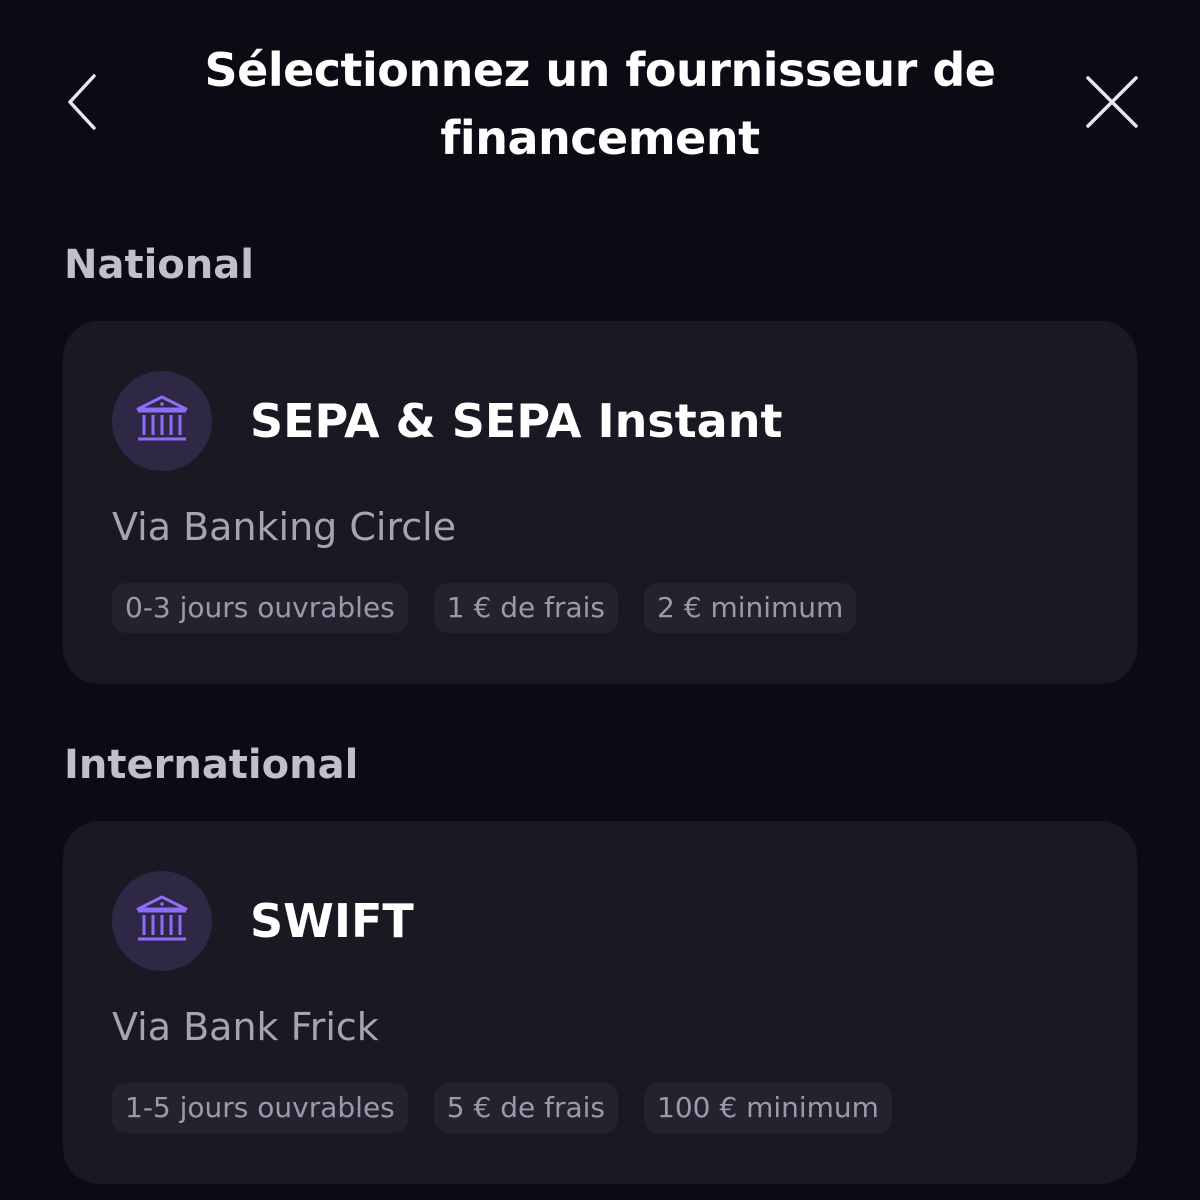 Image resolution: width=1200 pixels, height=1200 pixels. I want to click on close-button, so click(1112, 104).